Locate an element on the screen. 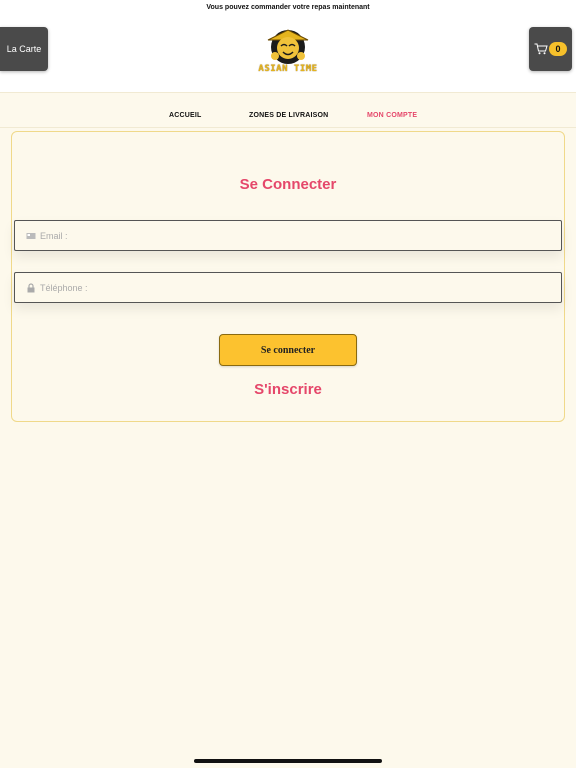 The image size is (576, 768). phone-field is located at coordinates (288, 287).